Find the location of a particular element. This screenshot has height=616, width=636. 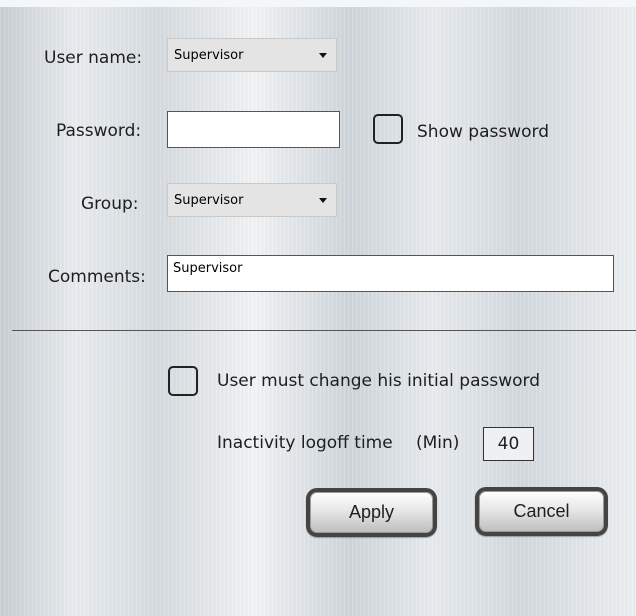

show-password-checkbox is located at coordinates (388, 129).